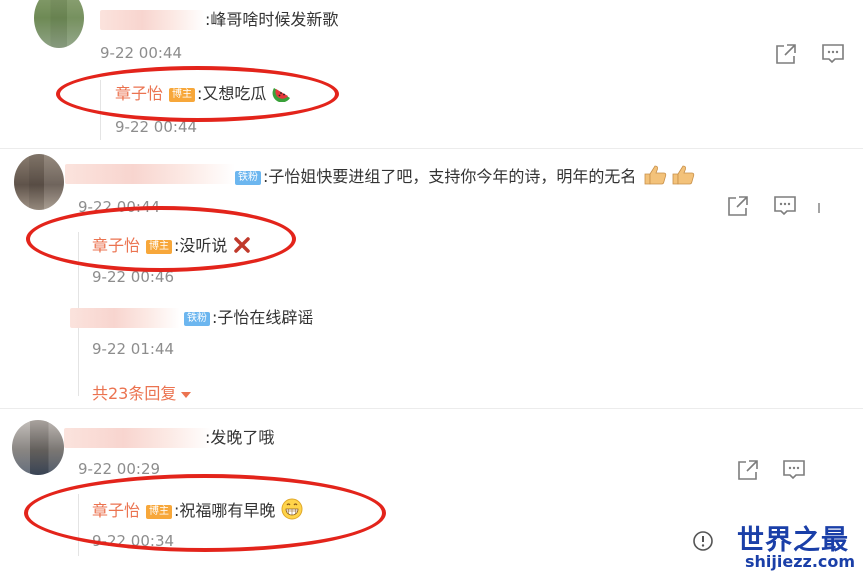 The width and height of the screenshot is (863, 577). What do you see at coordinates (263, 317) in the screenshot?
I see `reply-text: :子怡在线辟谣` at bounding box center [263, 317].